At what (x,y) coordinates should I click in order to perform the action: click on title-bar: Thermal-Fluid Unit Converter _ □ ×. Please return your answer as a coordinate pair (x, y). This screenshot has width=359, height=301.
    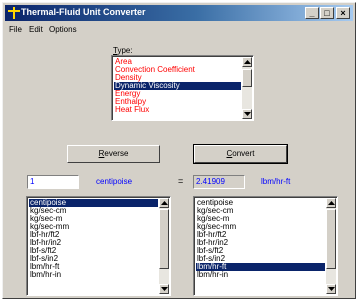
    Looking at the image, I should click on (179, 13).